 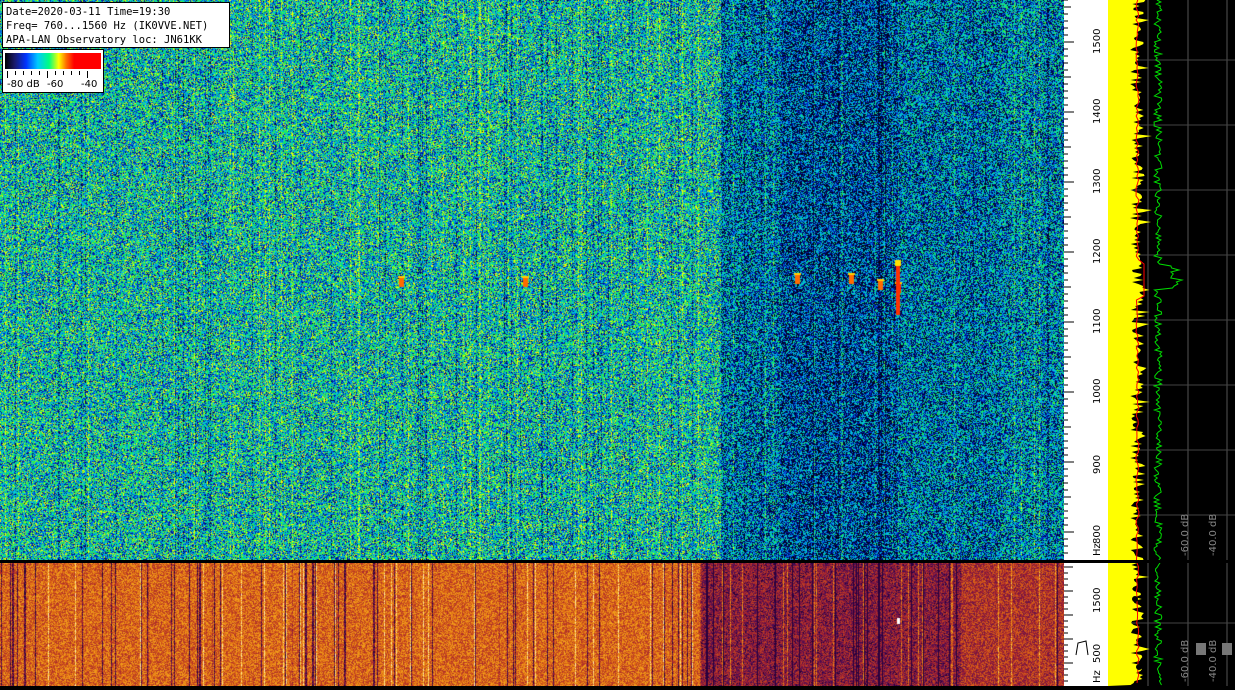 What do you see at coordinates (1097, 534) in the screenshot?
I see `axis-tick-800: 800` at bounding box center [1097, 534].